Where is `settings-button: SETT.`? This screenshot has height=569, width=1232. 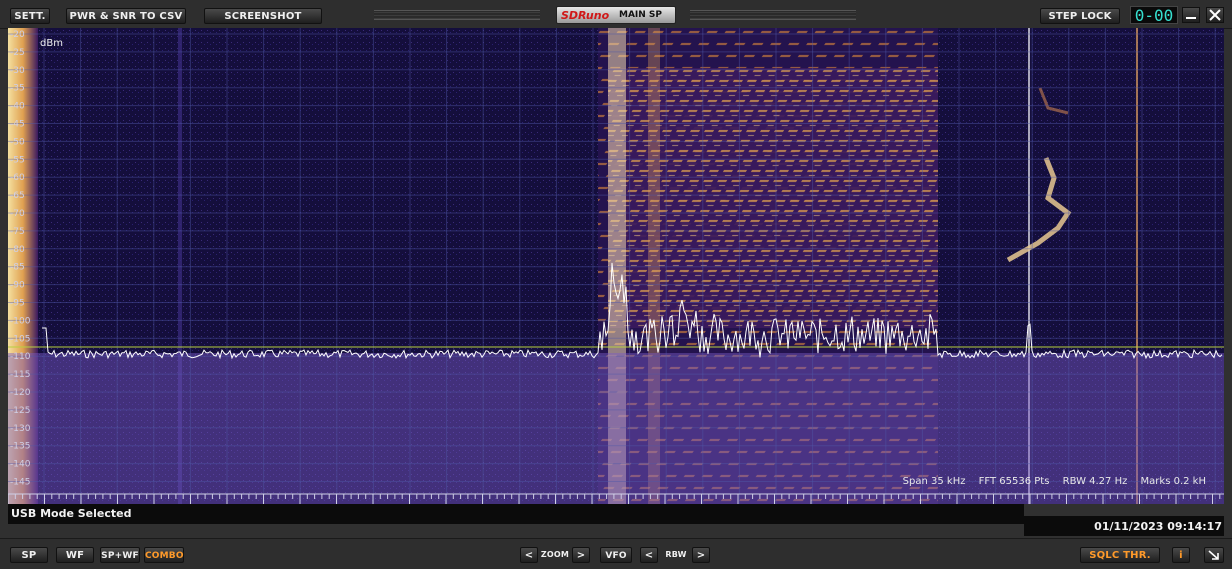
settings-button: SETT. is located at coordinates (30, 16).